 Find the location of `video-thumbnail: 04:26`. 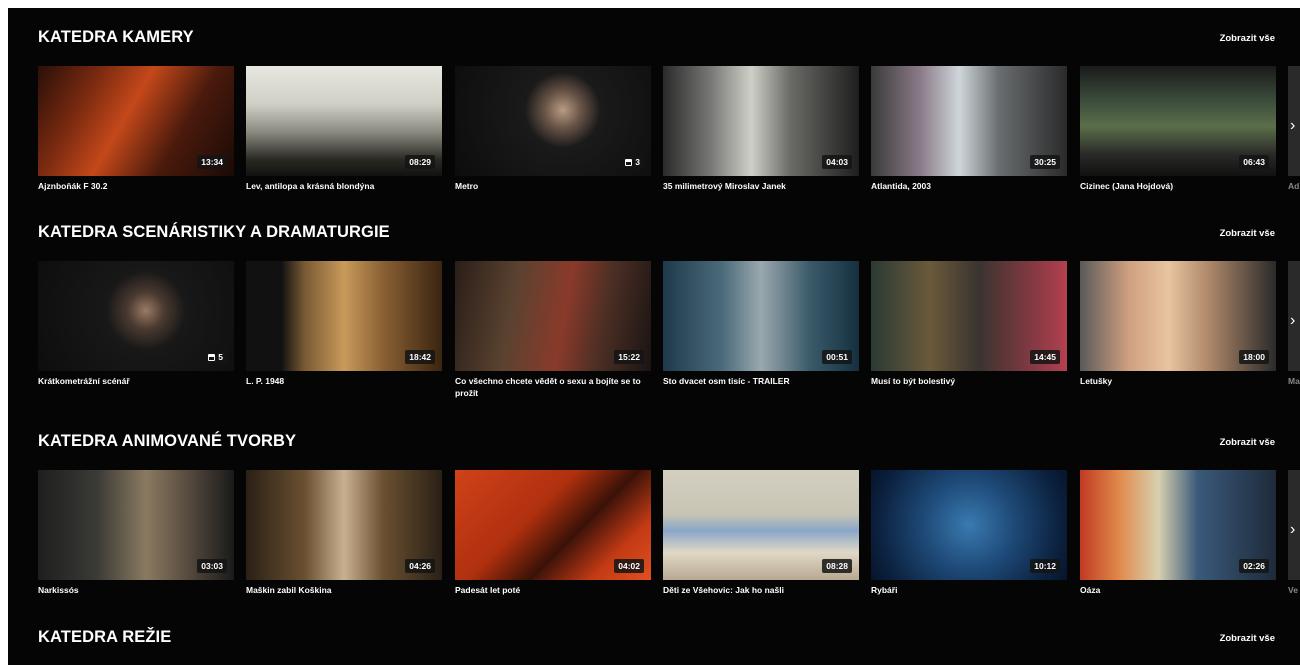

video-thumbnail: 04:26 is located at coordinates (344, 525).